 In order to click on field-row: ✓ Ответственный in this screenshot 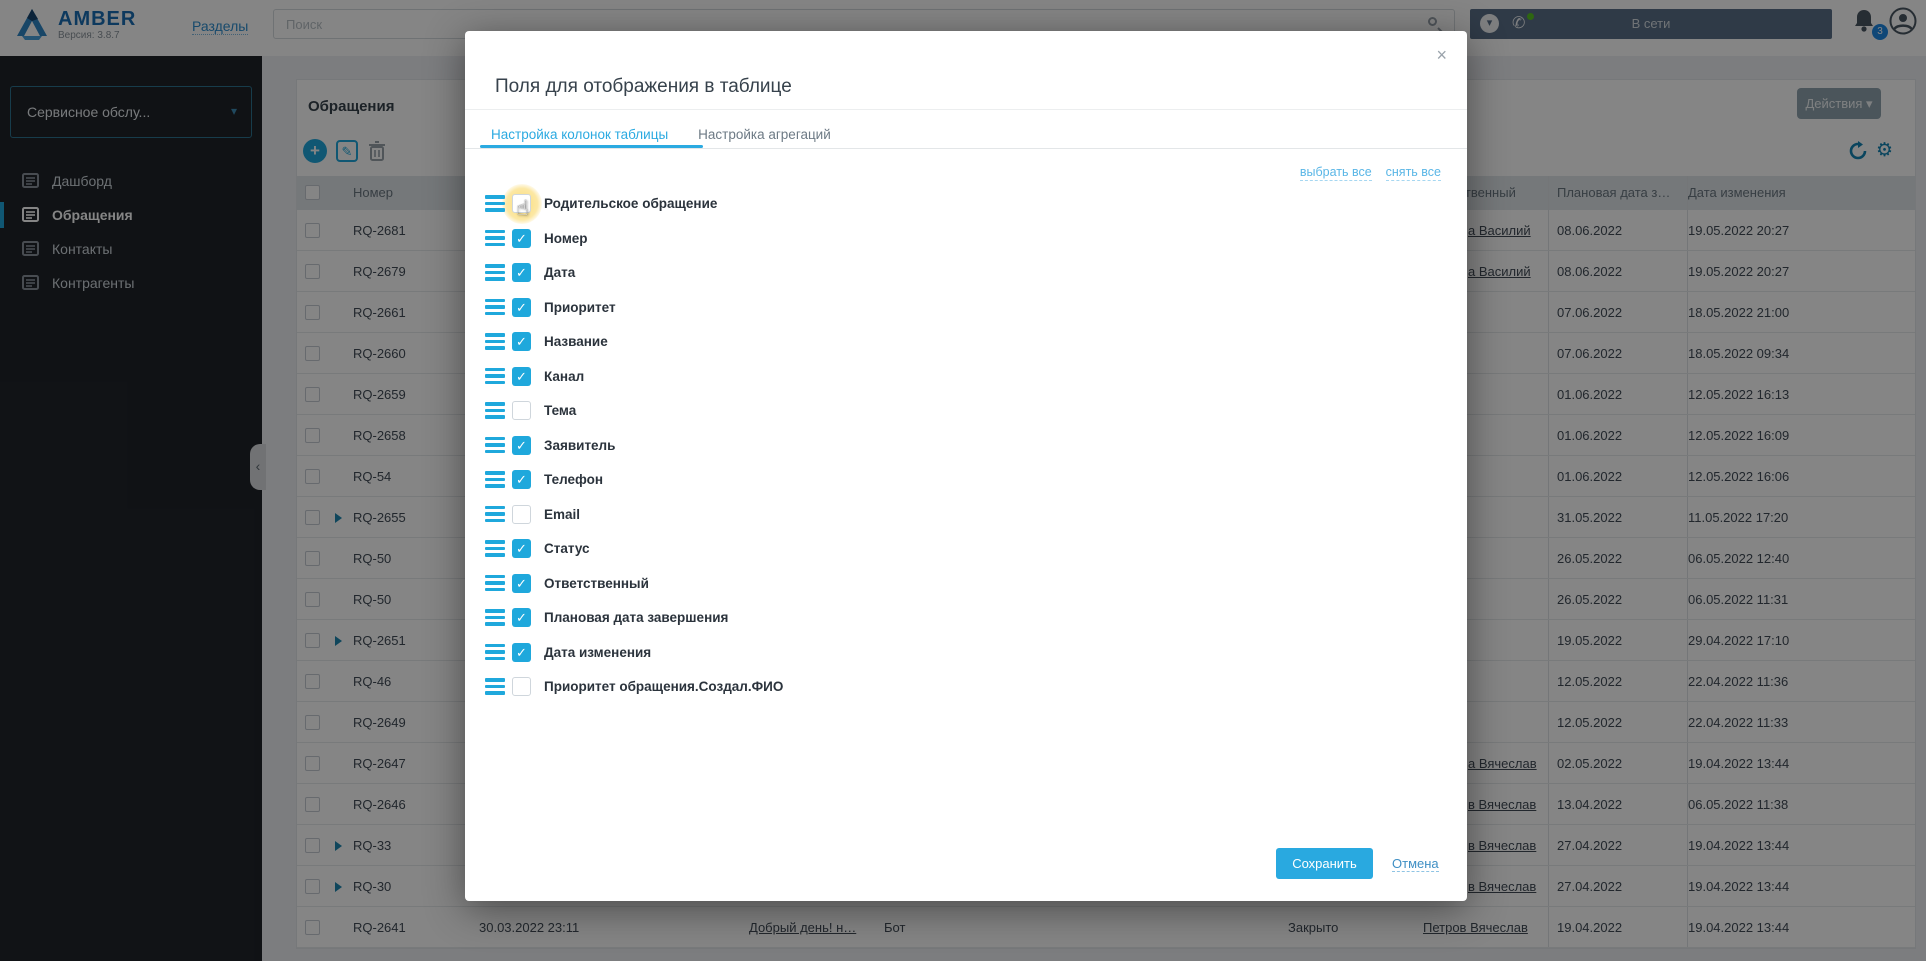, I will do `click(966, 584)`.